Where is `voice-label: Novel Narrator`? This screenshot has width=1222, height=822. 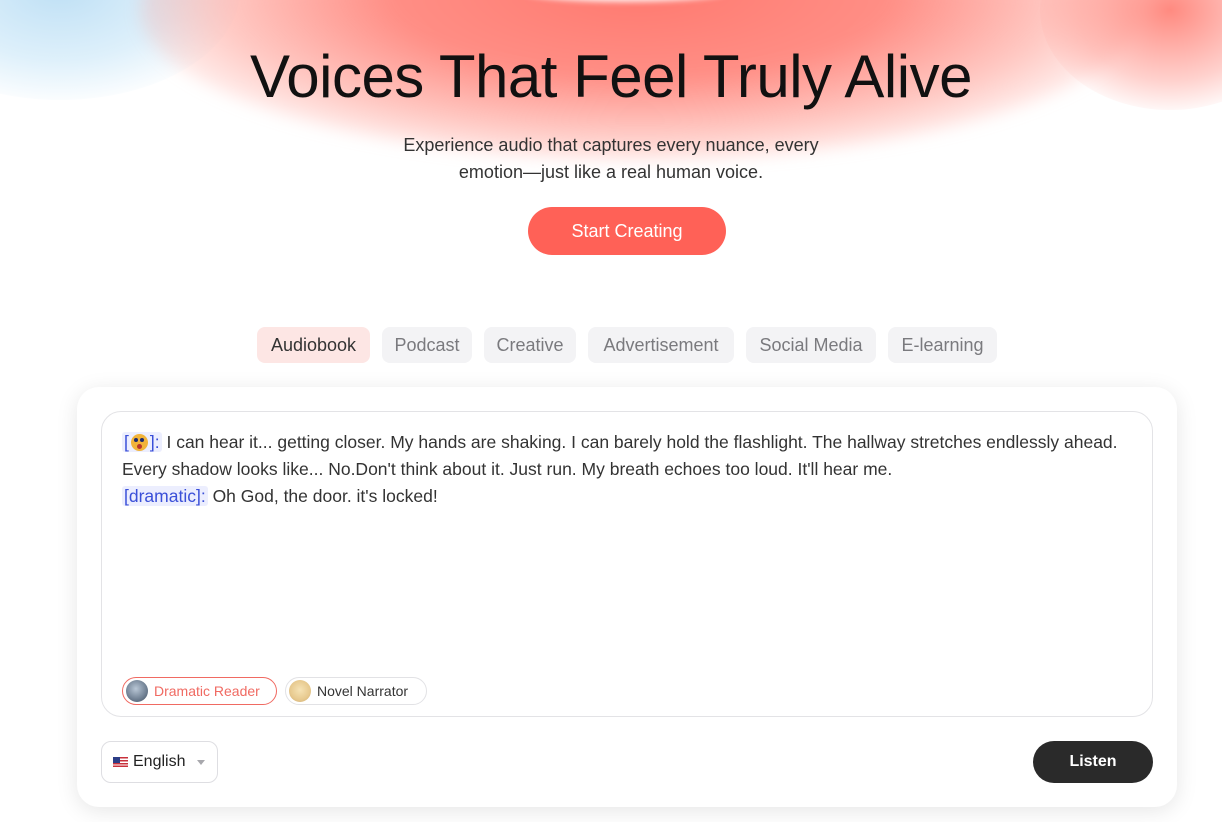
voice-label: Novel Narrator is located at coordinates (363, 691).